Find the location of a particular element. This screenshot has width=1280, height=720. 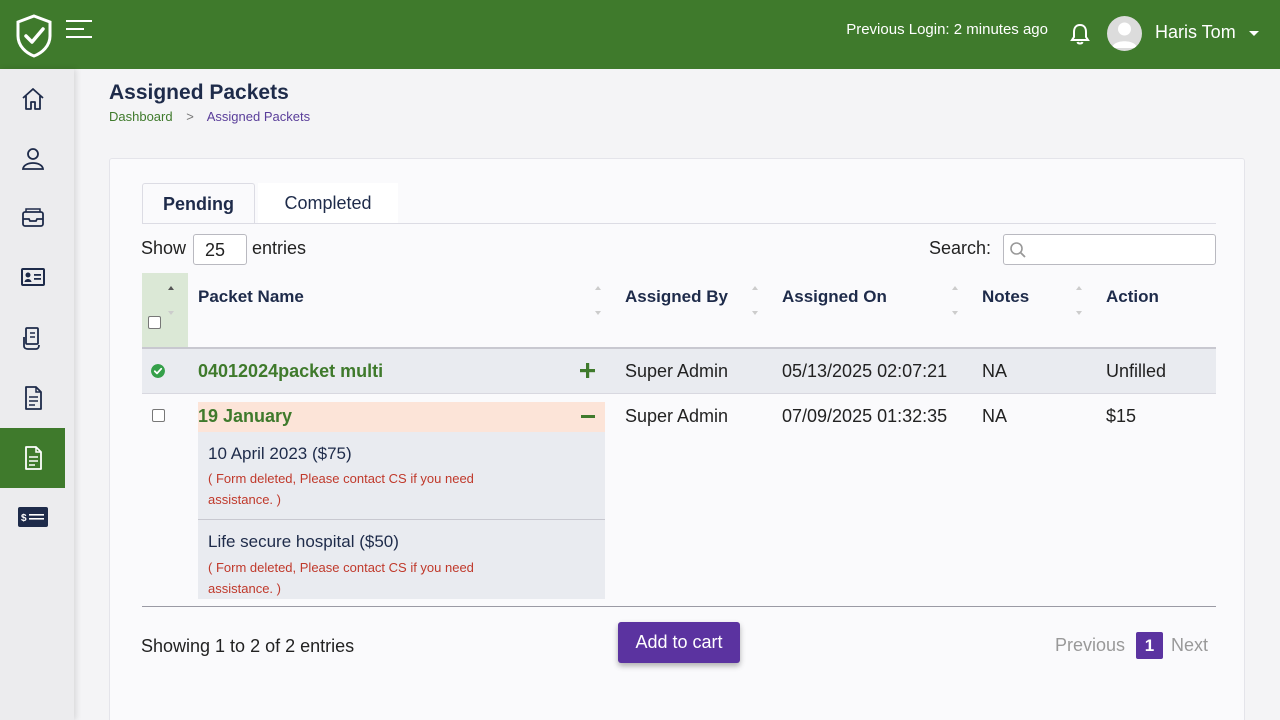

column-header-assigned-by: Assigned By is located at coordinates (676, 297).